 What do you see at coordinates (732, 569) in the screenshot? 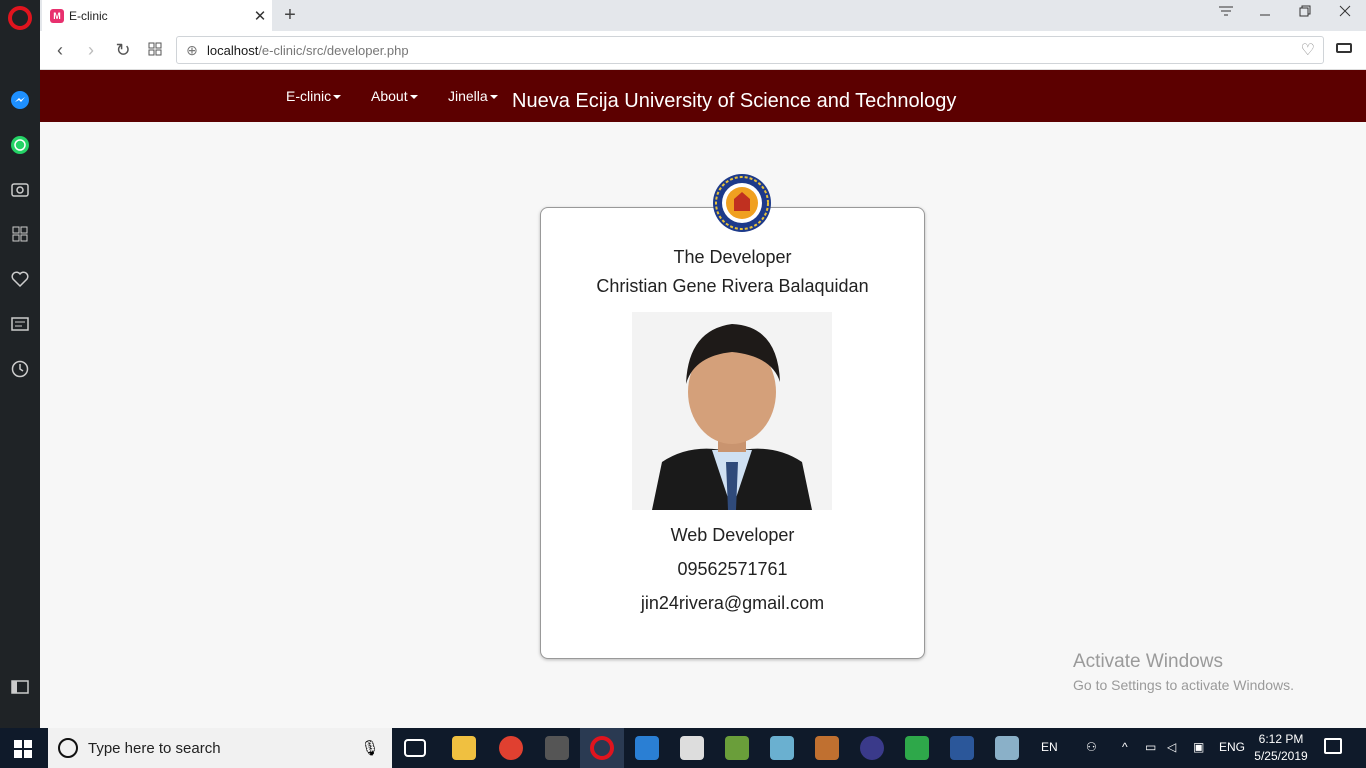
I see `developer-phone: 09562571761` at bounding box center [732, 569].